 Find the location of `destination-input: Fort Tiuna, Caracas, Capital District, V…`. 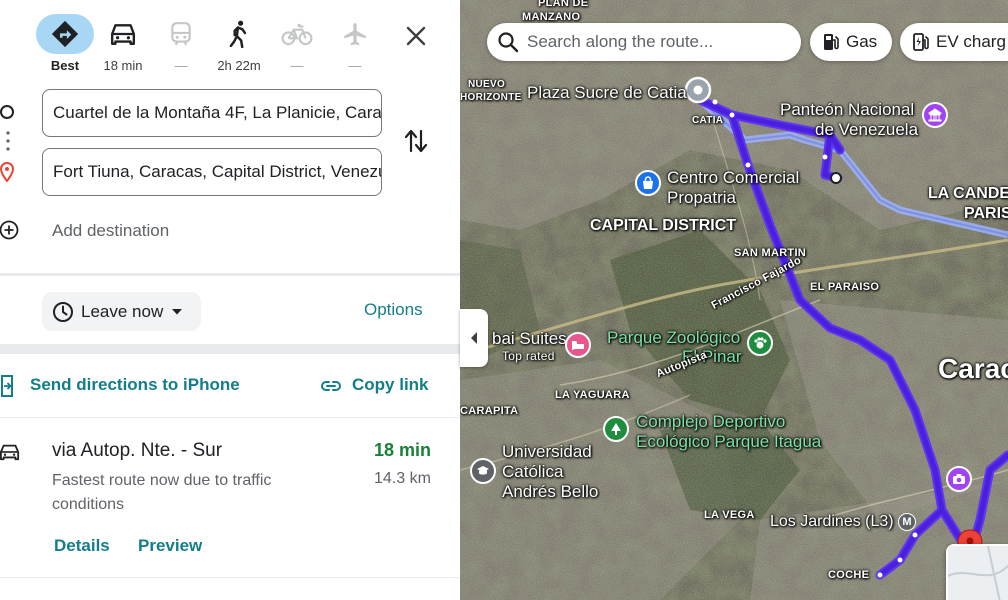

destination-input: Fort Tiuna, Caracas, Capital District, V… is located at coordinates (212, 172).